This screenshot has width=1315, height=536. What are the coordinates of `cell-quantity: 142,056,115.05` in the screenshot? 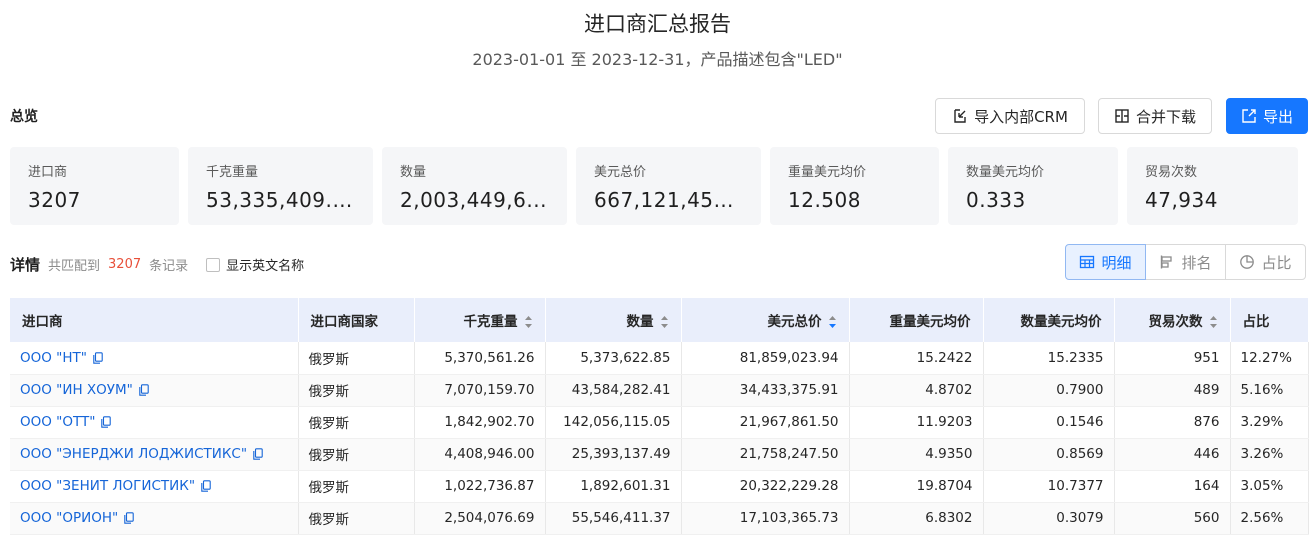 It's located at (613, 422).